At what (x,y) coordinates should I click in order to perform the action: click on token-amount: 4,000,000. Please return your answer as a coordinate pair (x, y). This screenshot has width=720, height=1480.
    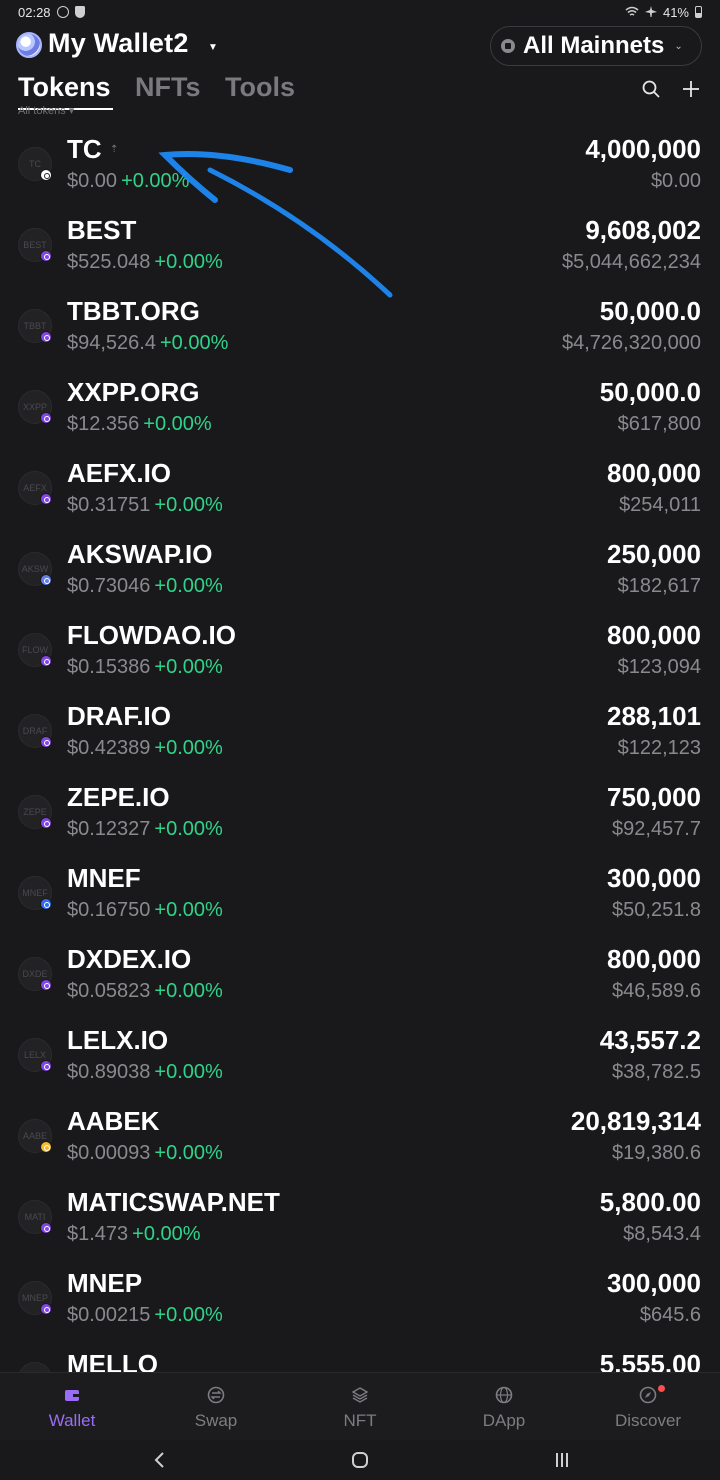
    Looking at the image, I should click on (643, 149).